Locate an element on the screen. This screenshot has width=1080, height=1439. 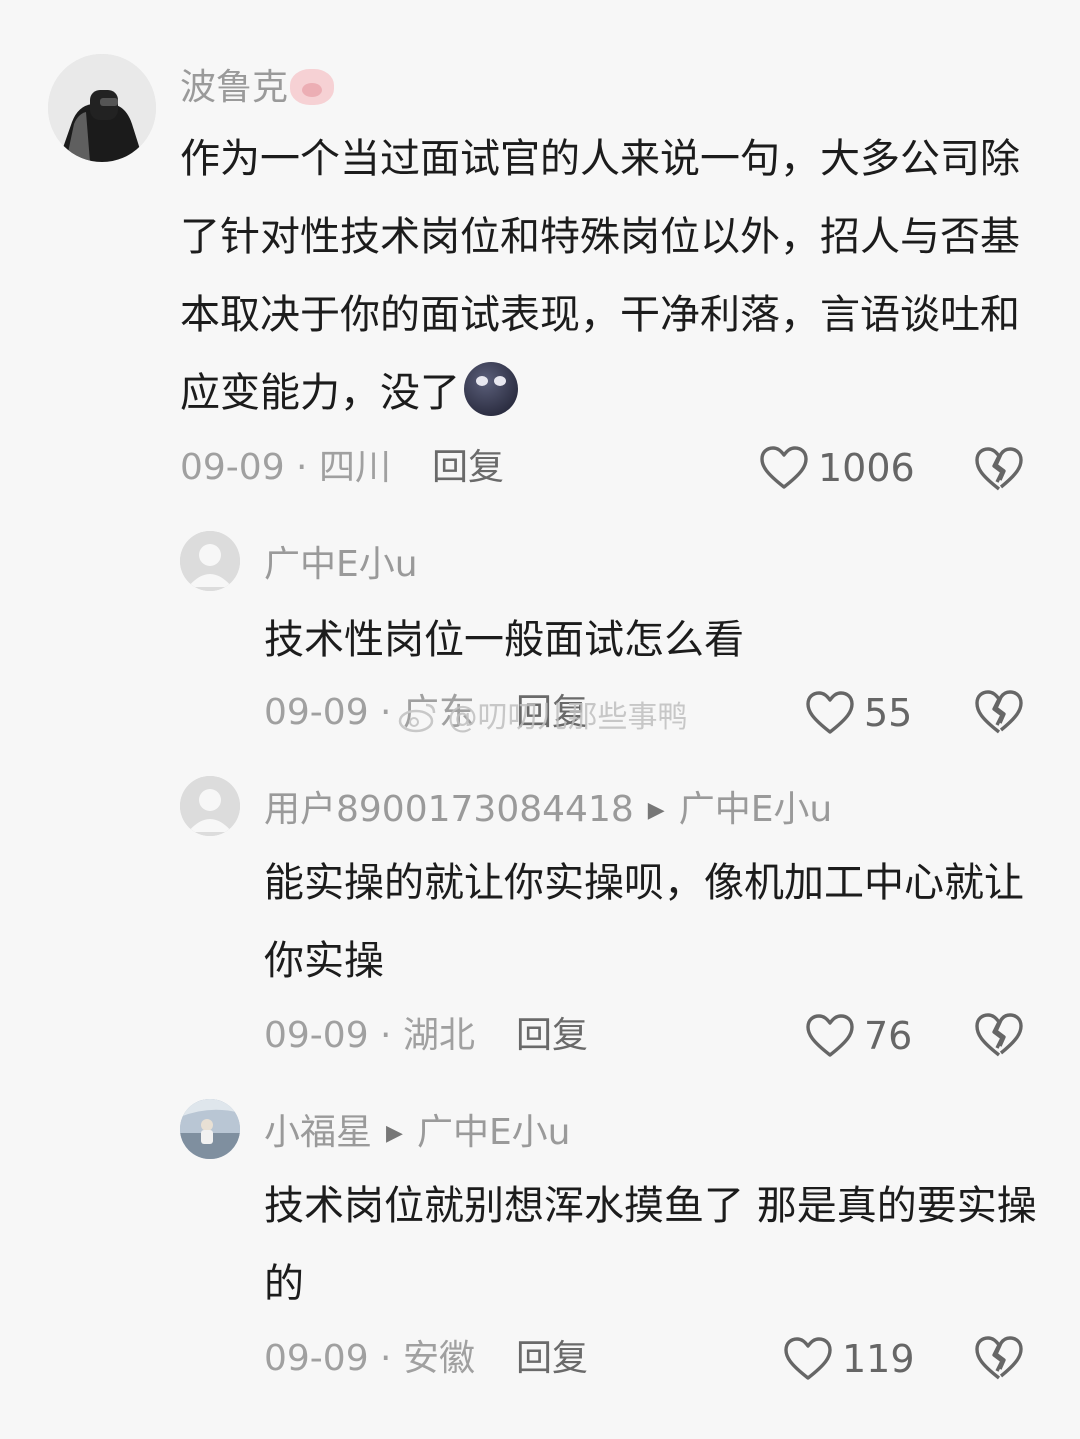
like-button: 119 is located at coordinates (849, 1359).